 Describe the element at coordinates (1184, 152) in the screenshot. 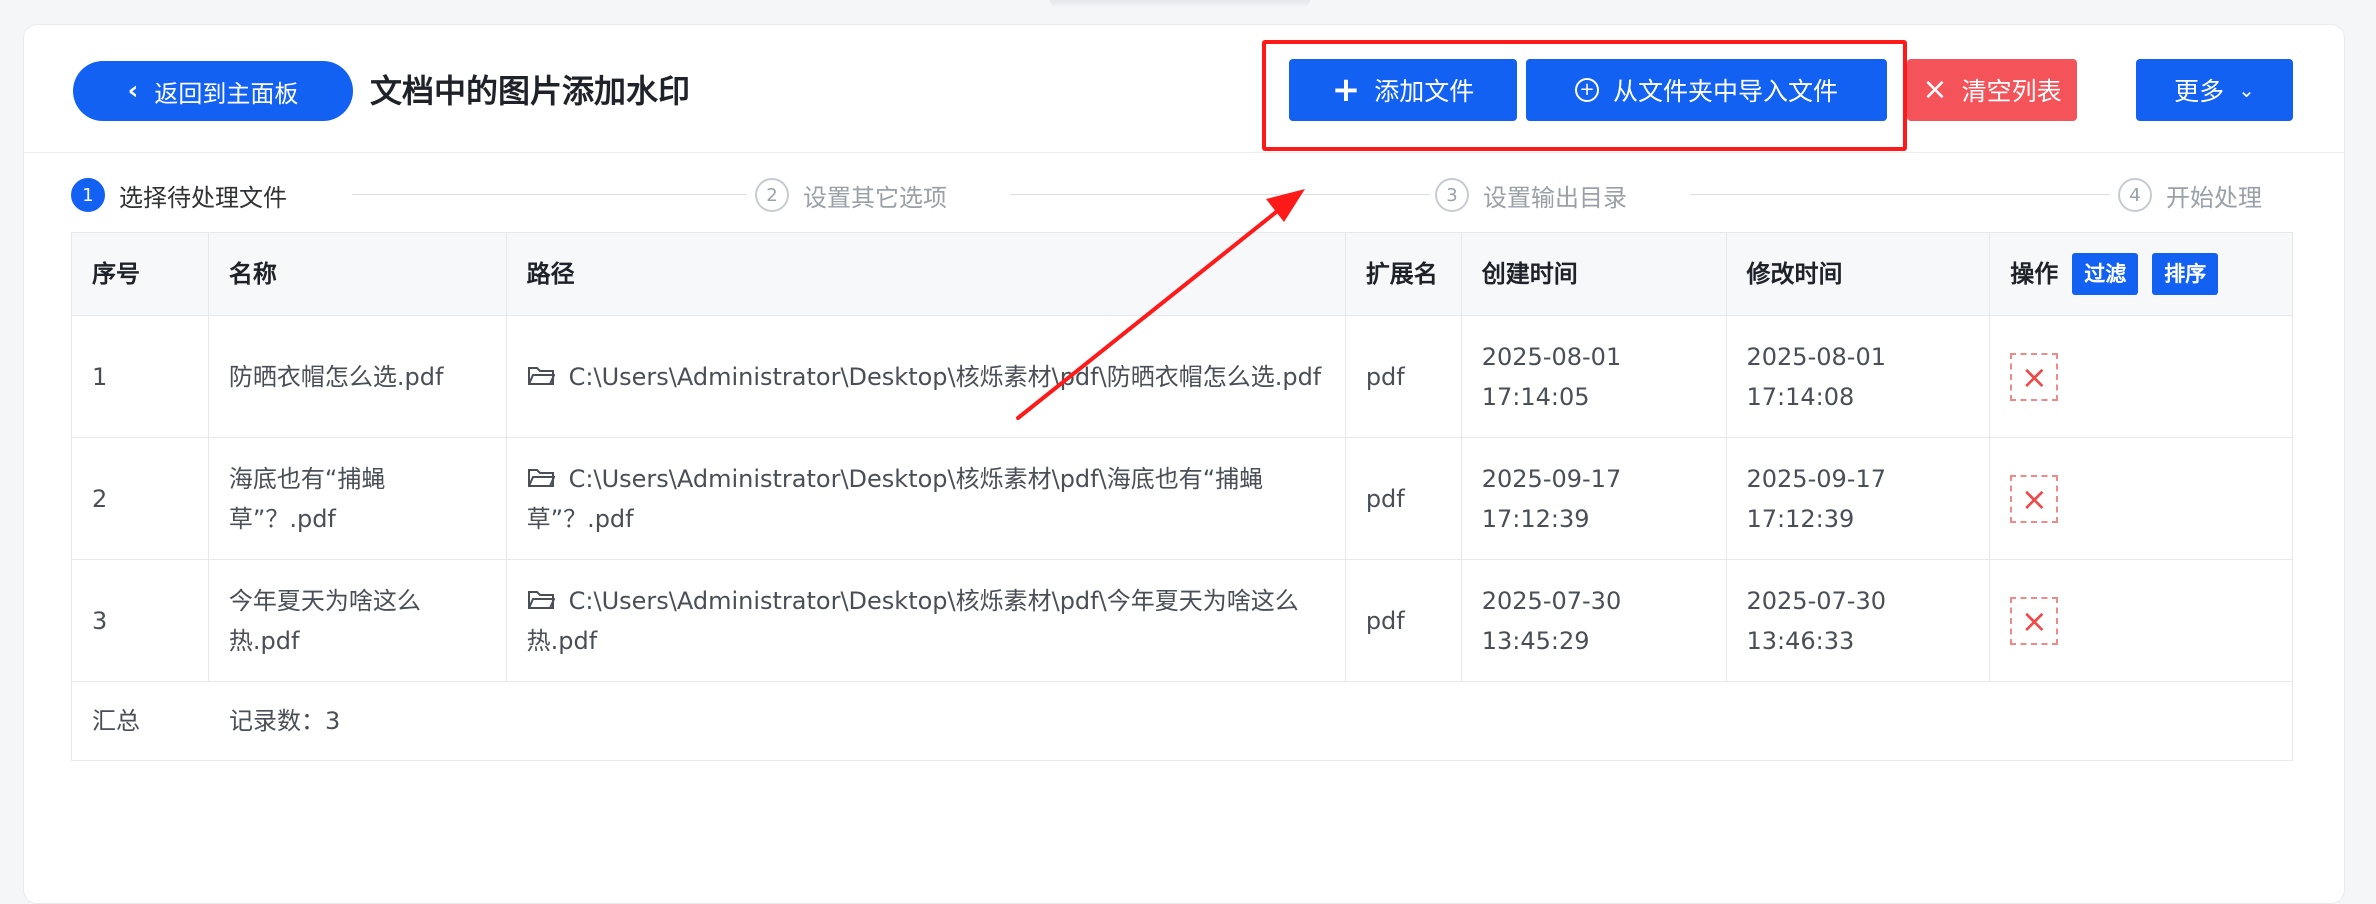

I see `header-divider` at that location.